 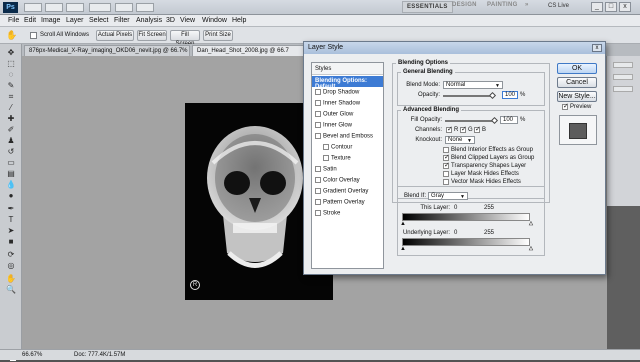 I want to click on quick-select-tool-icon: ✎, so click(x=11, y=85).